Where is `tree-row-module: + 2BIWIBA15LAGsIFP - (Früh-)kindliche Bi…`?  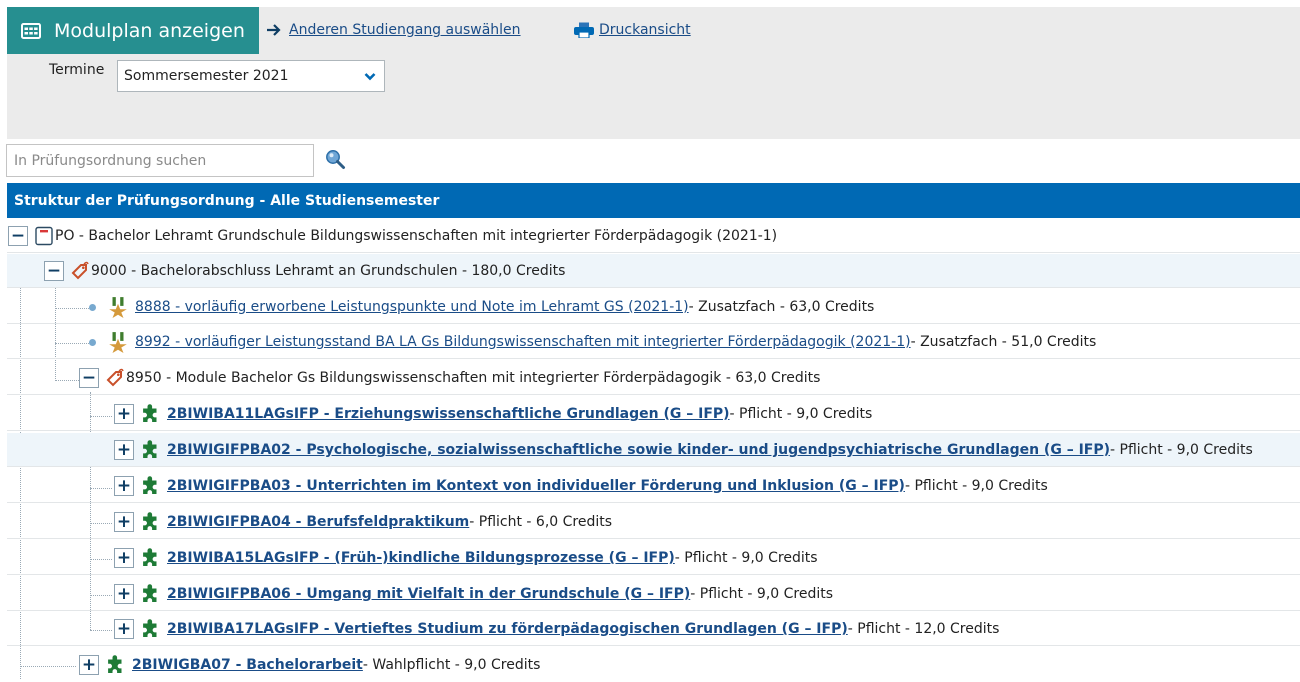 tree-row-module: + 2BIWIBA15LAGsIFP - (Früh-)kindliche Bi… is located at coordinates (653, 558).